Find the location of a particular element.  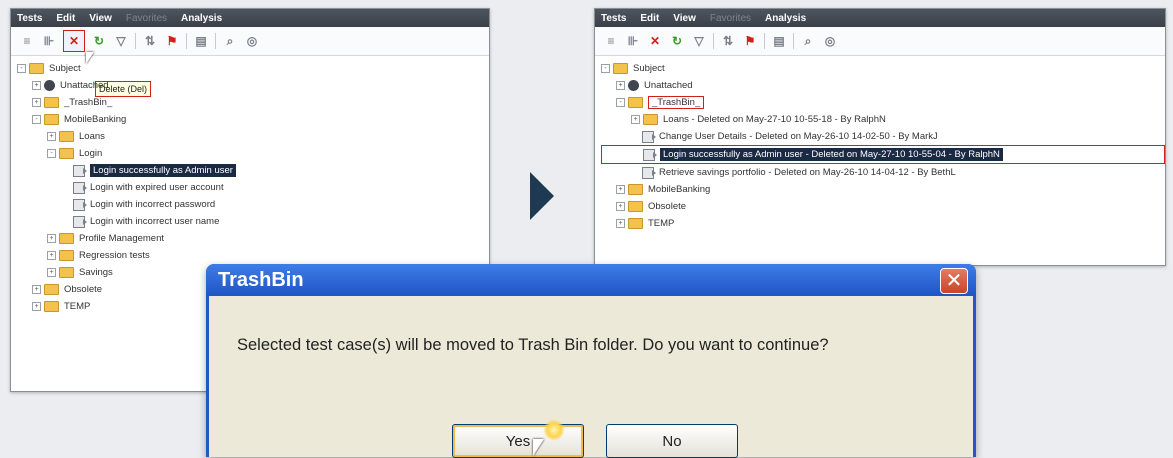

tree-label: Loans is located at coordinates (92, 136).